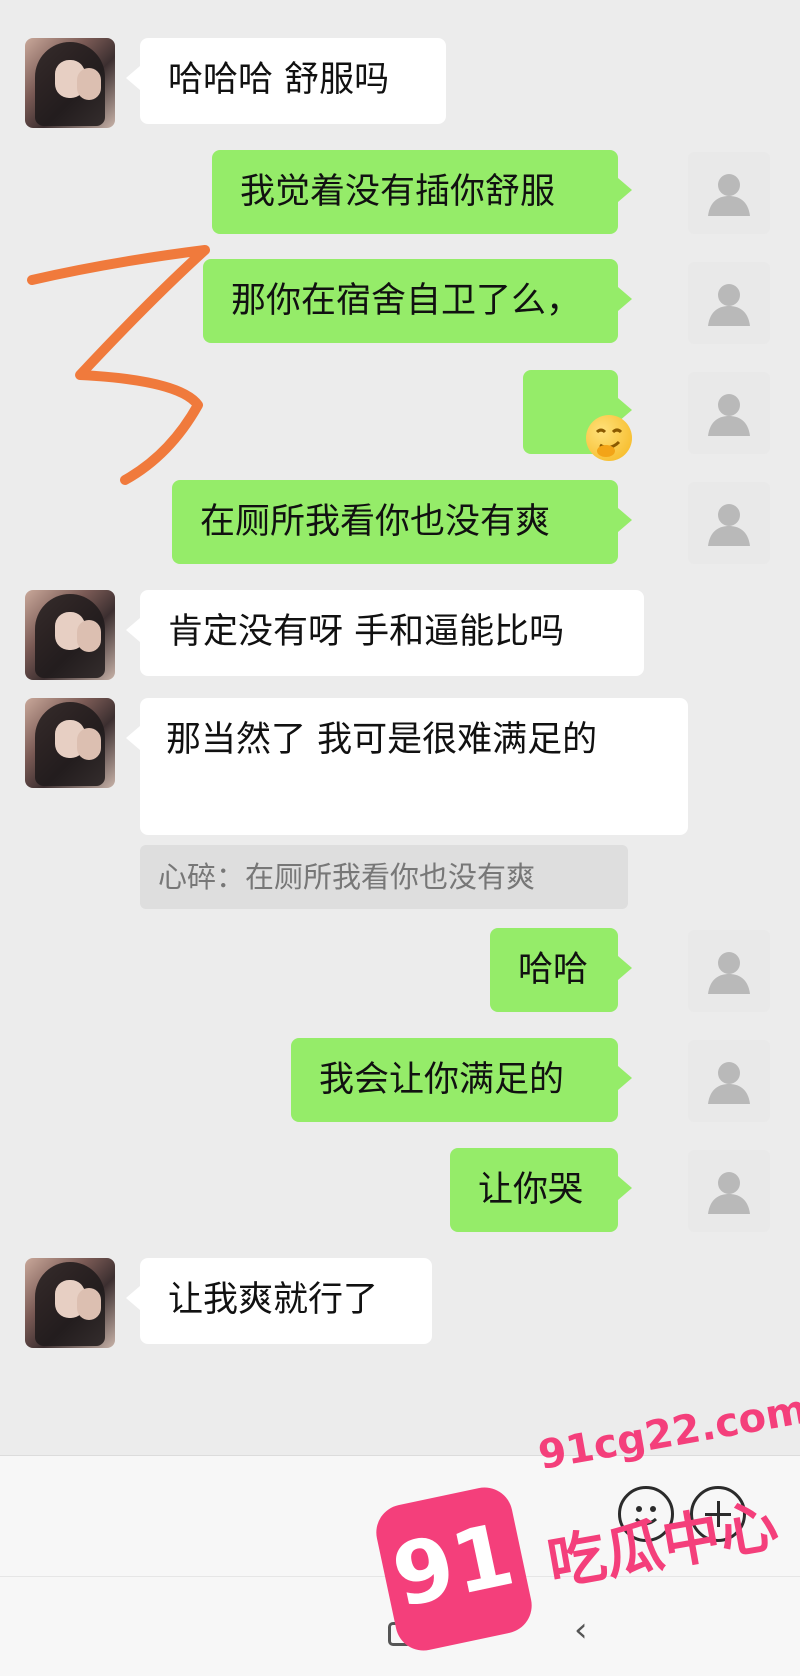 This screenshot has height=1676, width=800. I want to click on watermark-name: 吃瓜中心, so click(662, 1544).